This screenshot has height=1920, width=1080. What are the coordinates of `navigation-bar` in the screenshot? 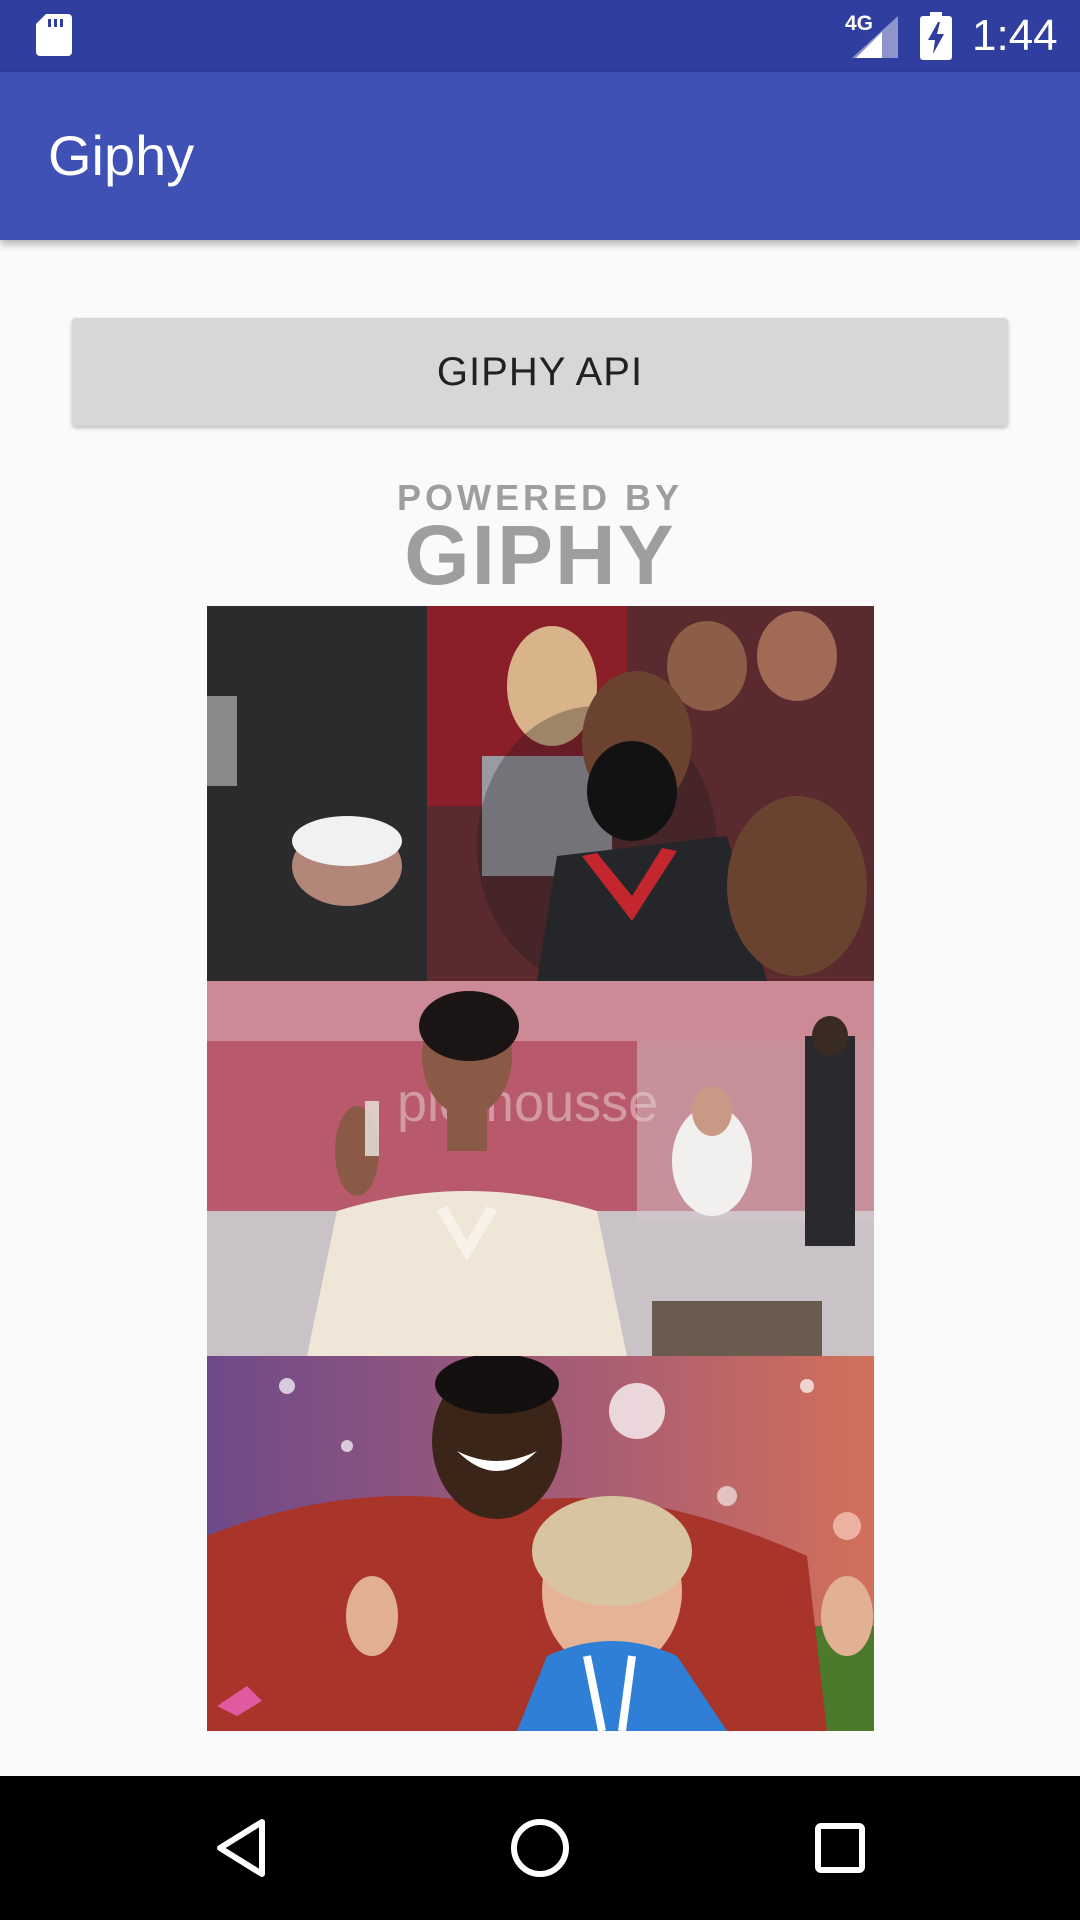 It's located at (540, 1848).